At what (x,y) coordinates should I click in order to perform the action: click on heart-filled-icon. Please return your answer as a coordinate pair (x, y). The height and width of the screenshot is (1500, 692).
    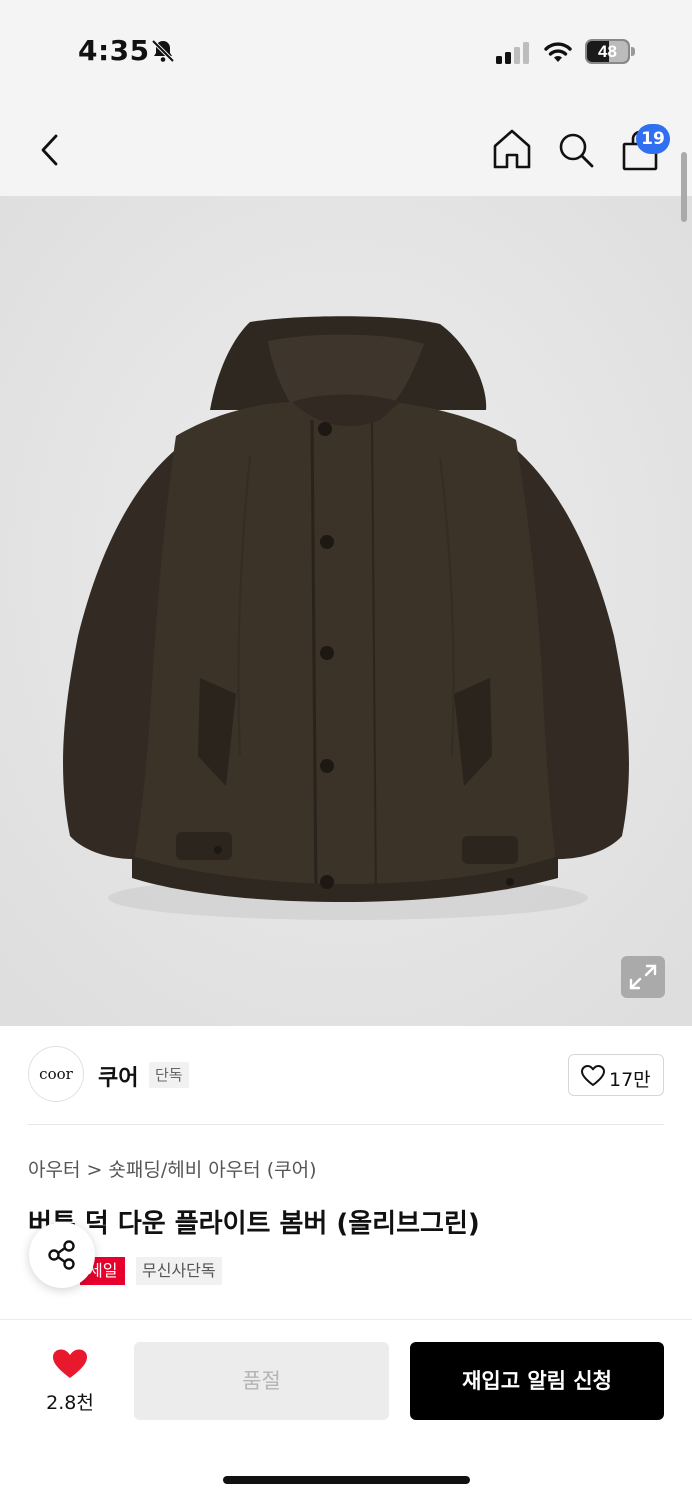
    Looking at the image, I should click on (70, 1363).